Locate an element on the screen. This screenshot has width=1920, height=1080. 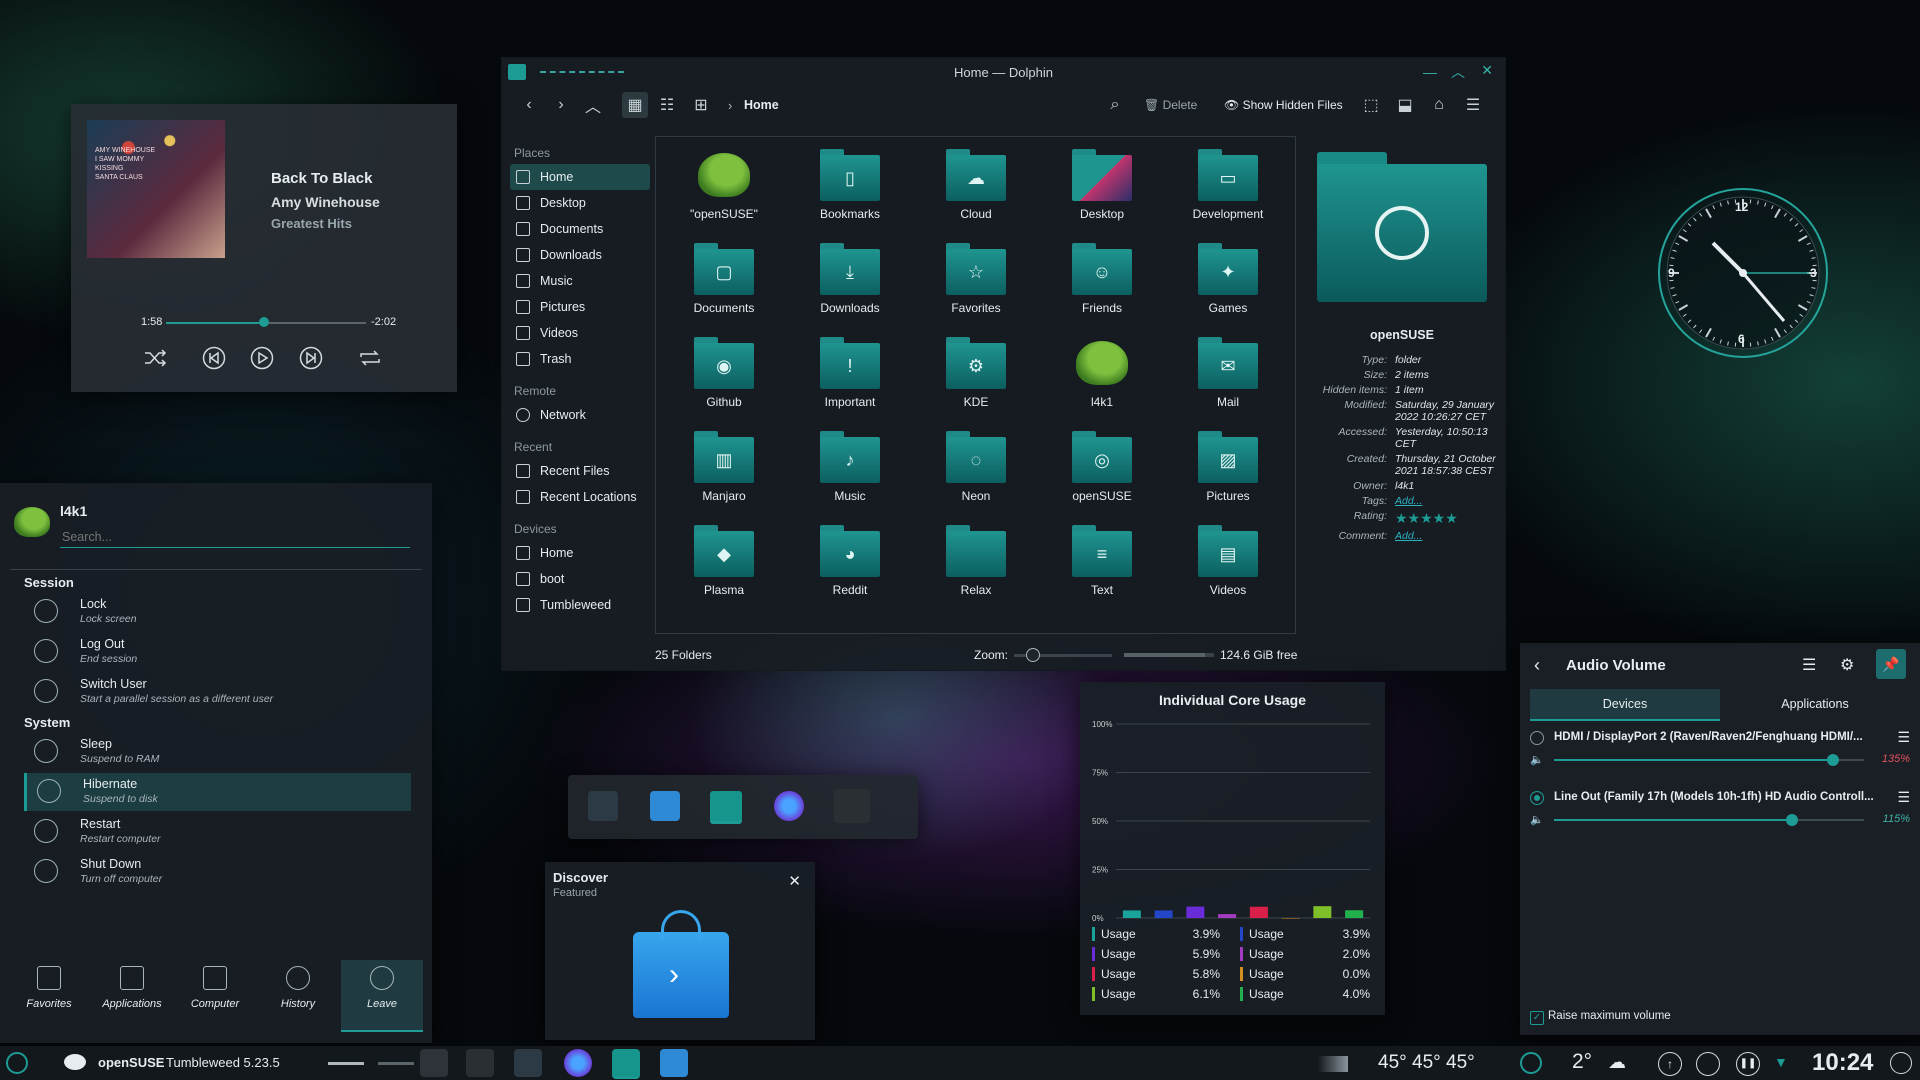
place-downloads: Downloads is located at coordinates (580, 255).